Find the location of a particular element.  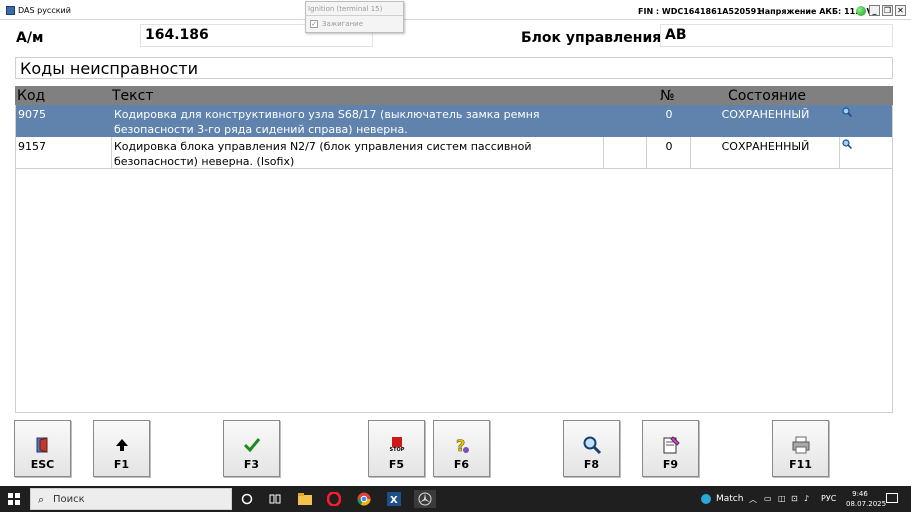

arrow-up-icon is located at coordinates (122, 445).